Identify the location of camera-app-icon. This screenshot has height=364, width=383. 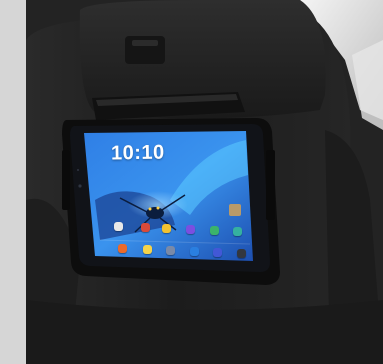
(194, 251).